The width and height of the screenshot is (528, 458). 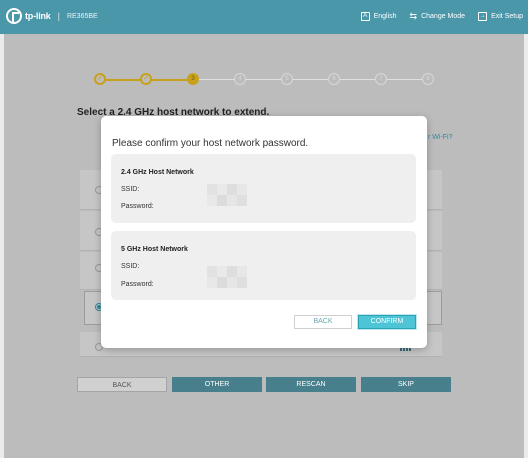 I want to click on exit-setup-button: → Exit Setup, so click(x=500, y=16).